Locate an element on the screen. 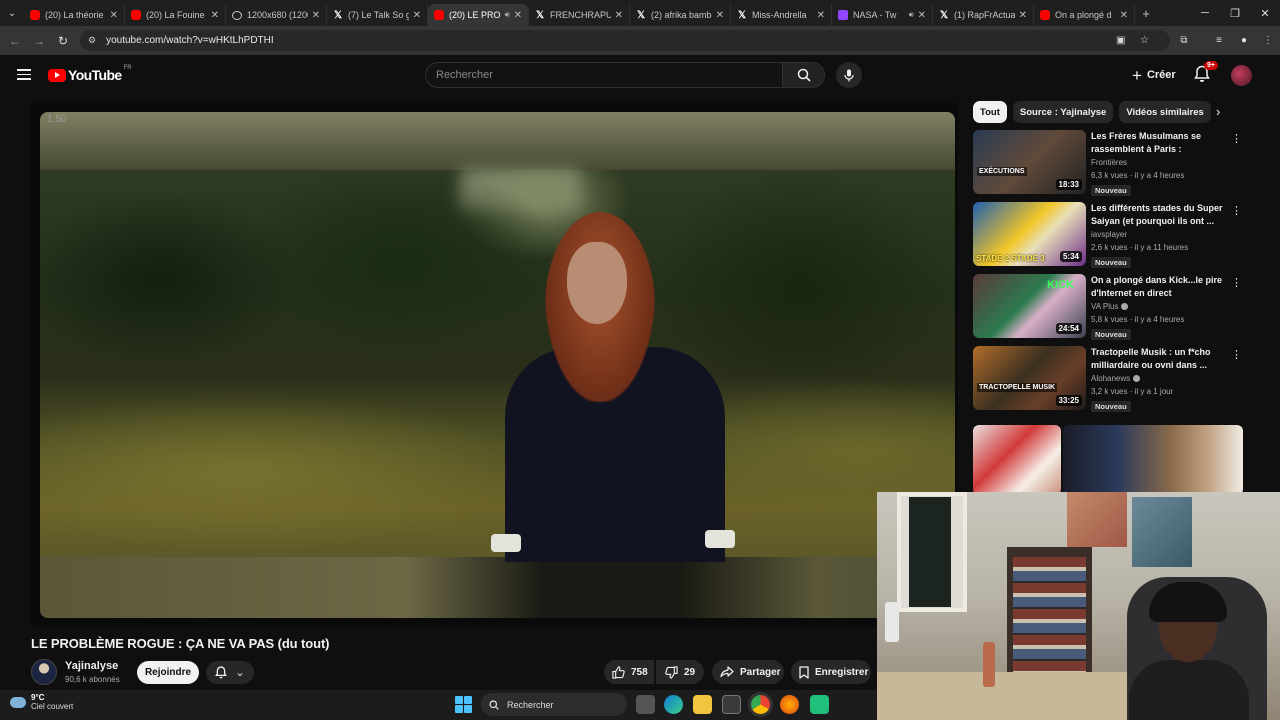 The height and width of the screenshot is (720, 1280). browser-tab: 𝕏 (7) Le Talk So g ✕ is located at coordinates (377, 15).